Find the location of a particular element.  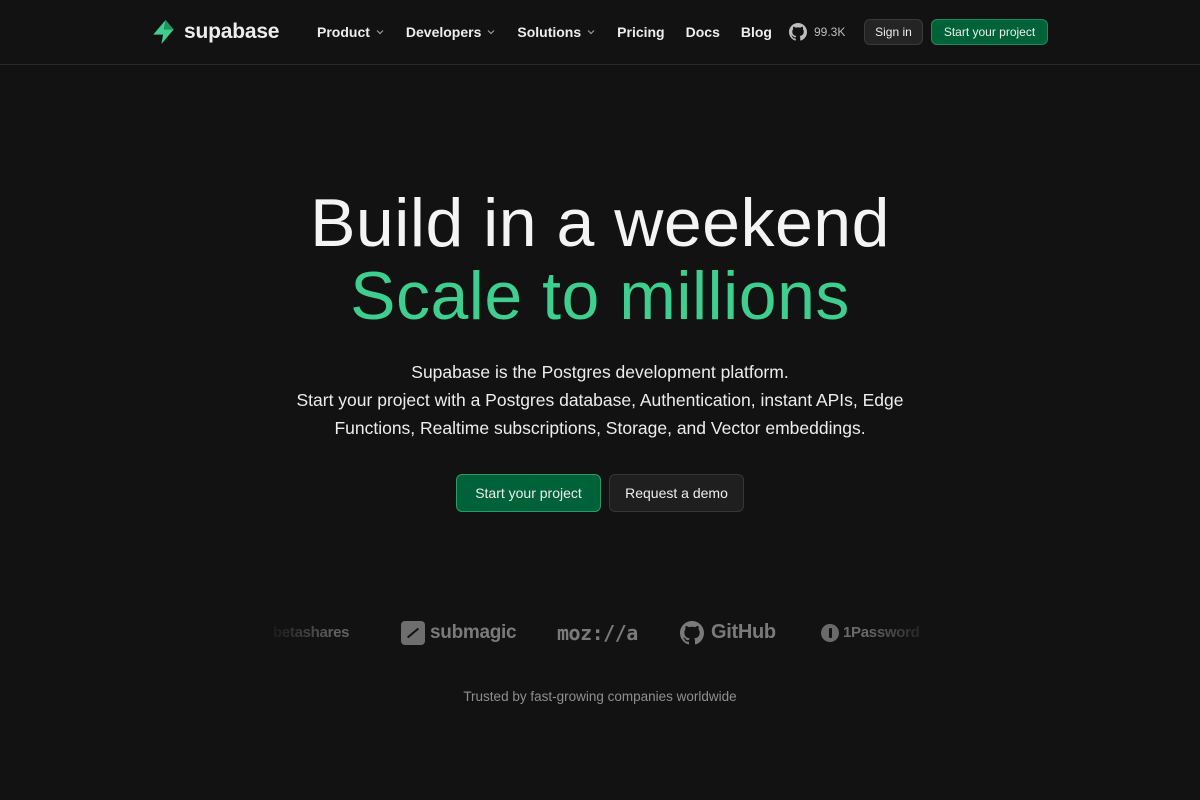

request-demo-button: Request a demo is located at coordinates (676, 493).